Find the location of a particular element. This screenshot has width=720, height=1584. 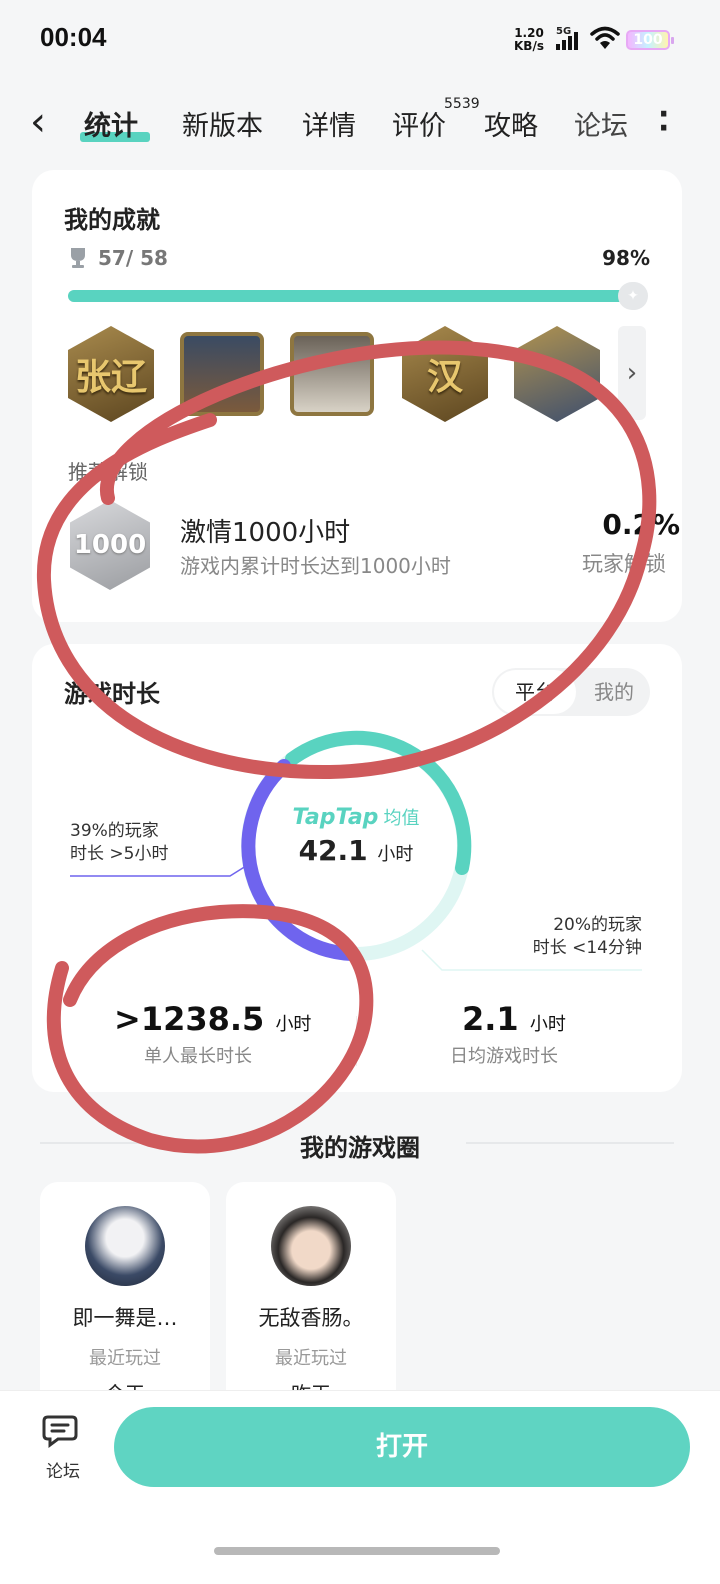

medal-1000-icon: 1000 is located at coordinates (110, 545).